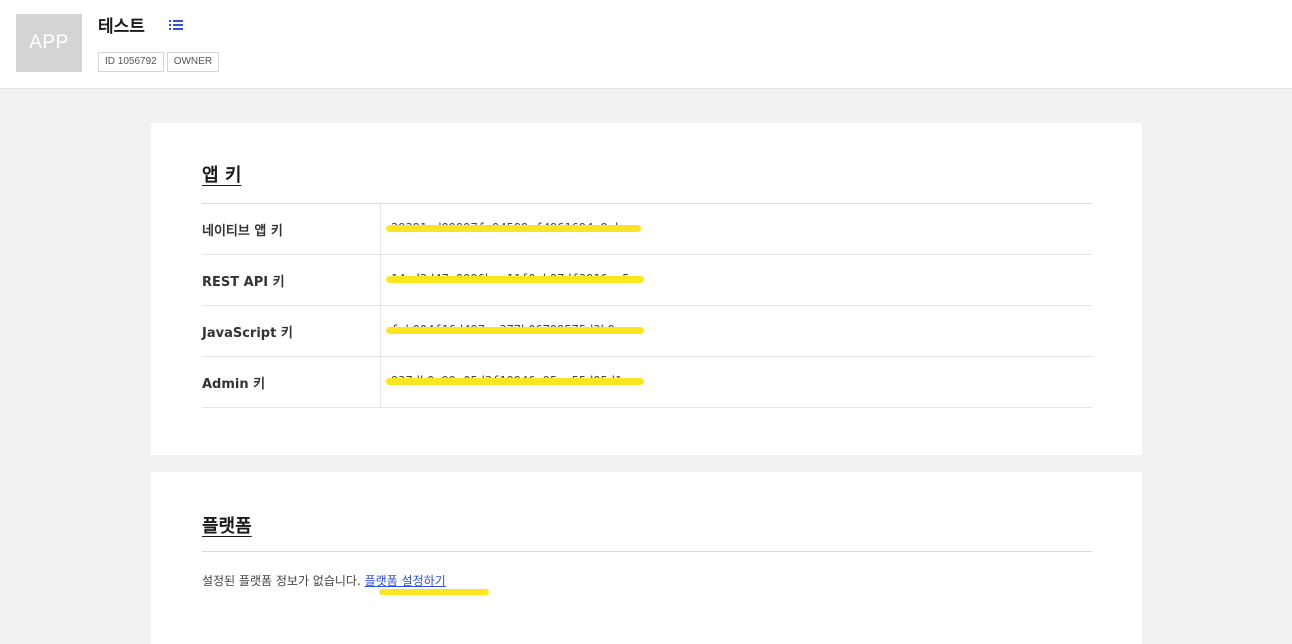  Describe the element at coordinates (176, 25) in the screenshot. I see `list-icon` at that location.